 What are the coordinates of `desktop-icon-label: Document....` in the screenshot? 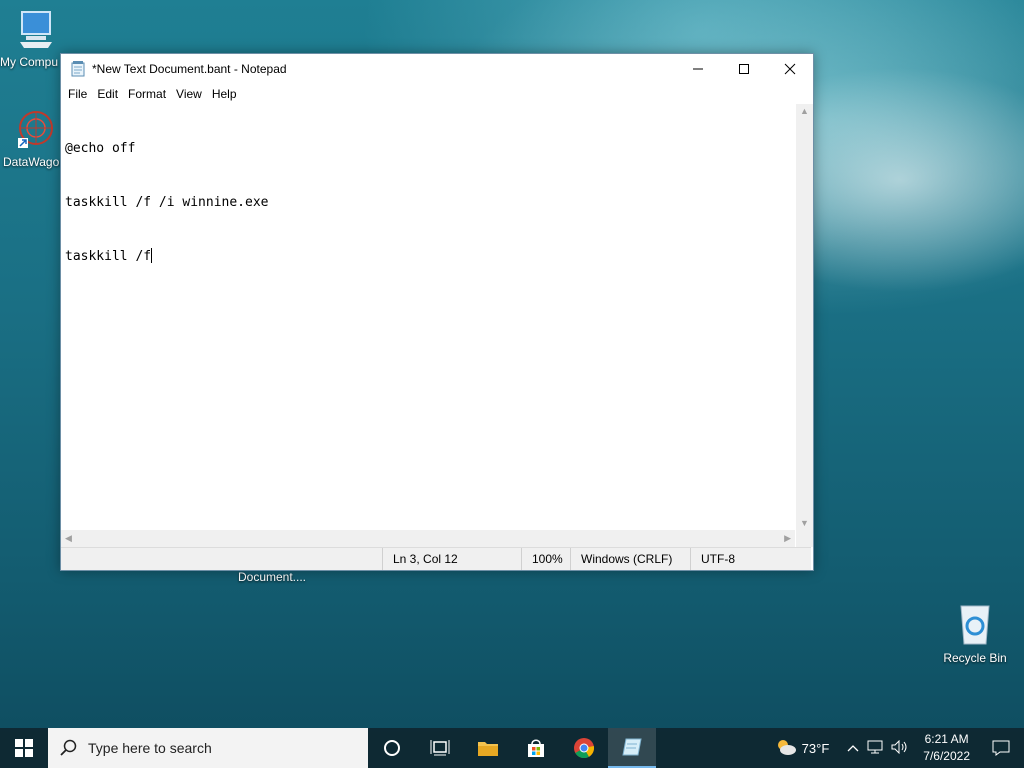 It's located at (272, 577).